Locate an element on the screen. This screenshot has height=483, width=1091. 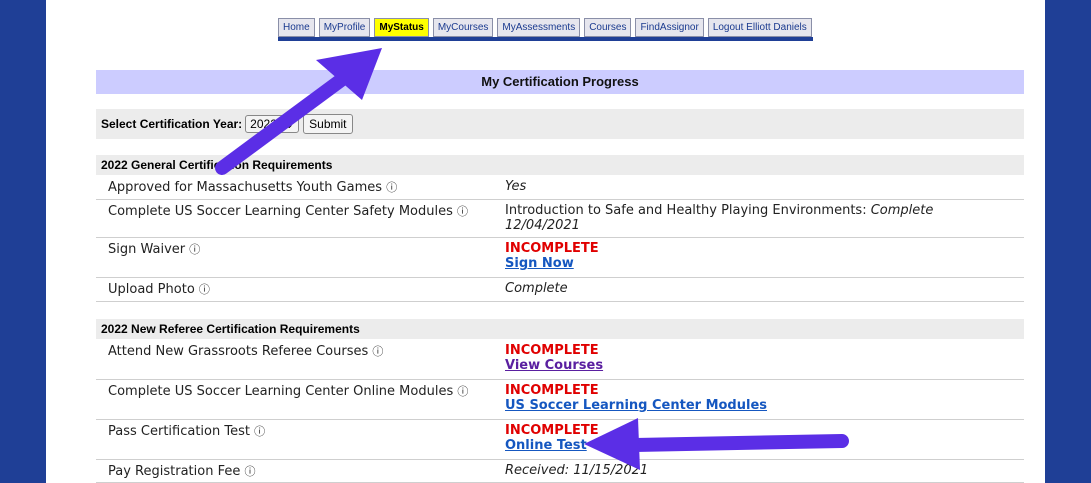
year-select: 2022 ⌄ is located at coordinates (272, 124).